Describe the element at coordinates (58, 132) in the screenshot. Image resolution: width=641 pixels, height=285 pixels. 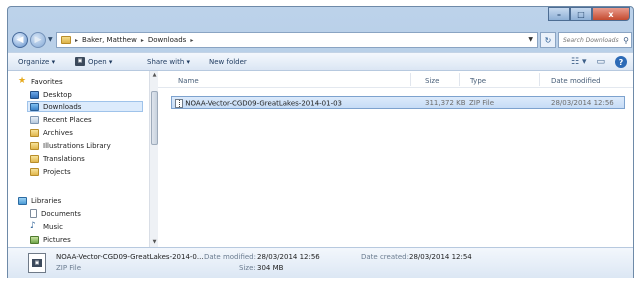
I see `sidebar-item-label: Archives` at that location.